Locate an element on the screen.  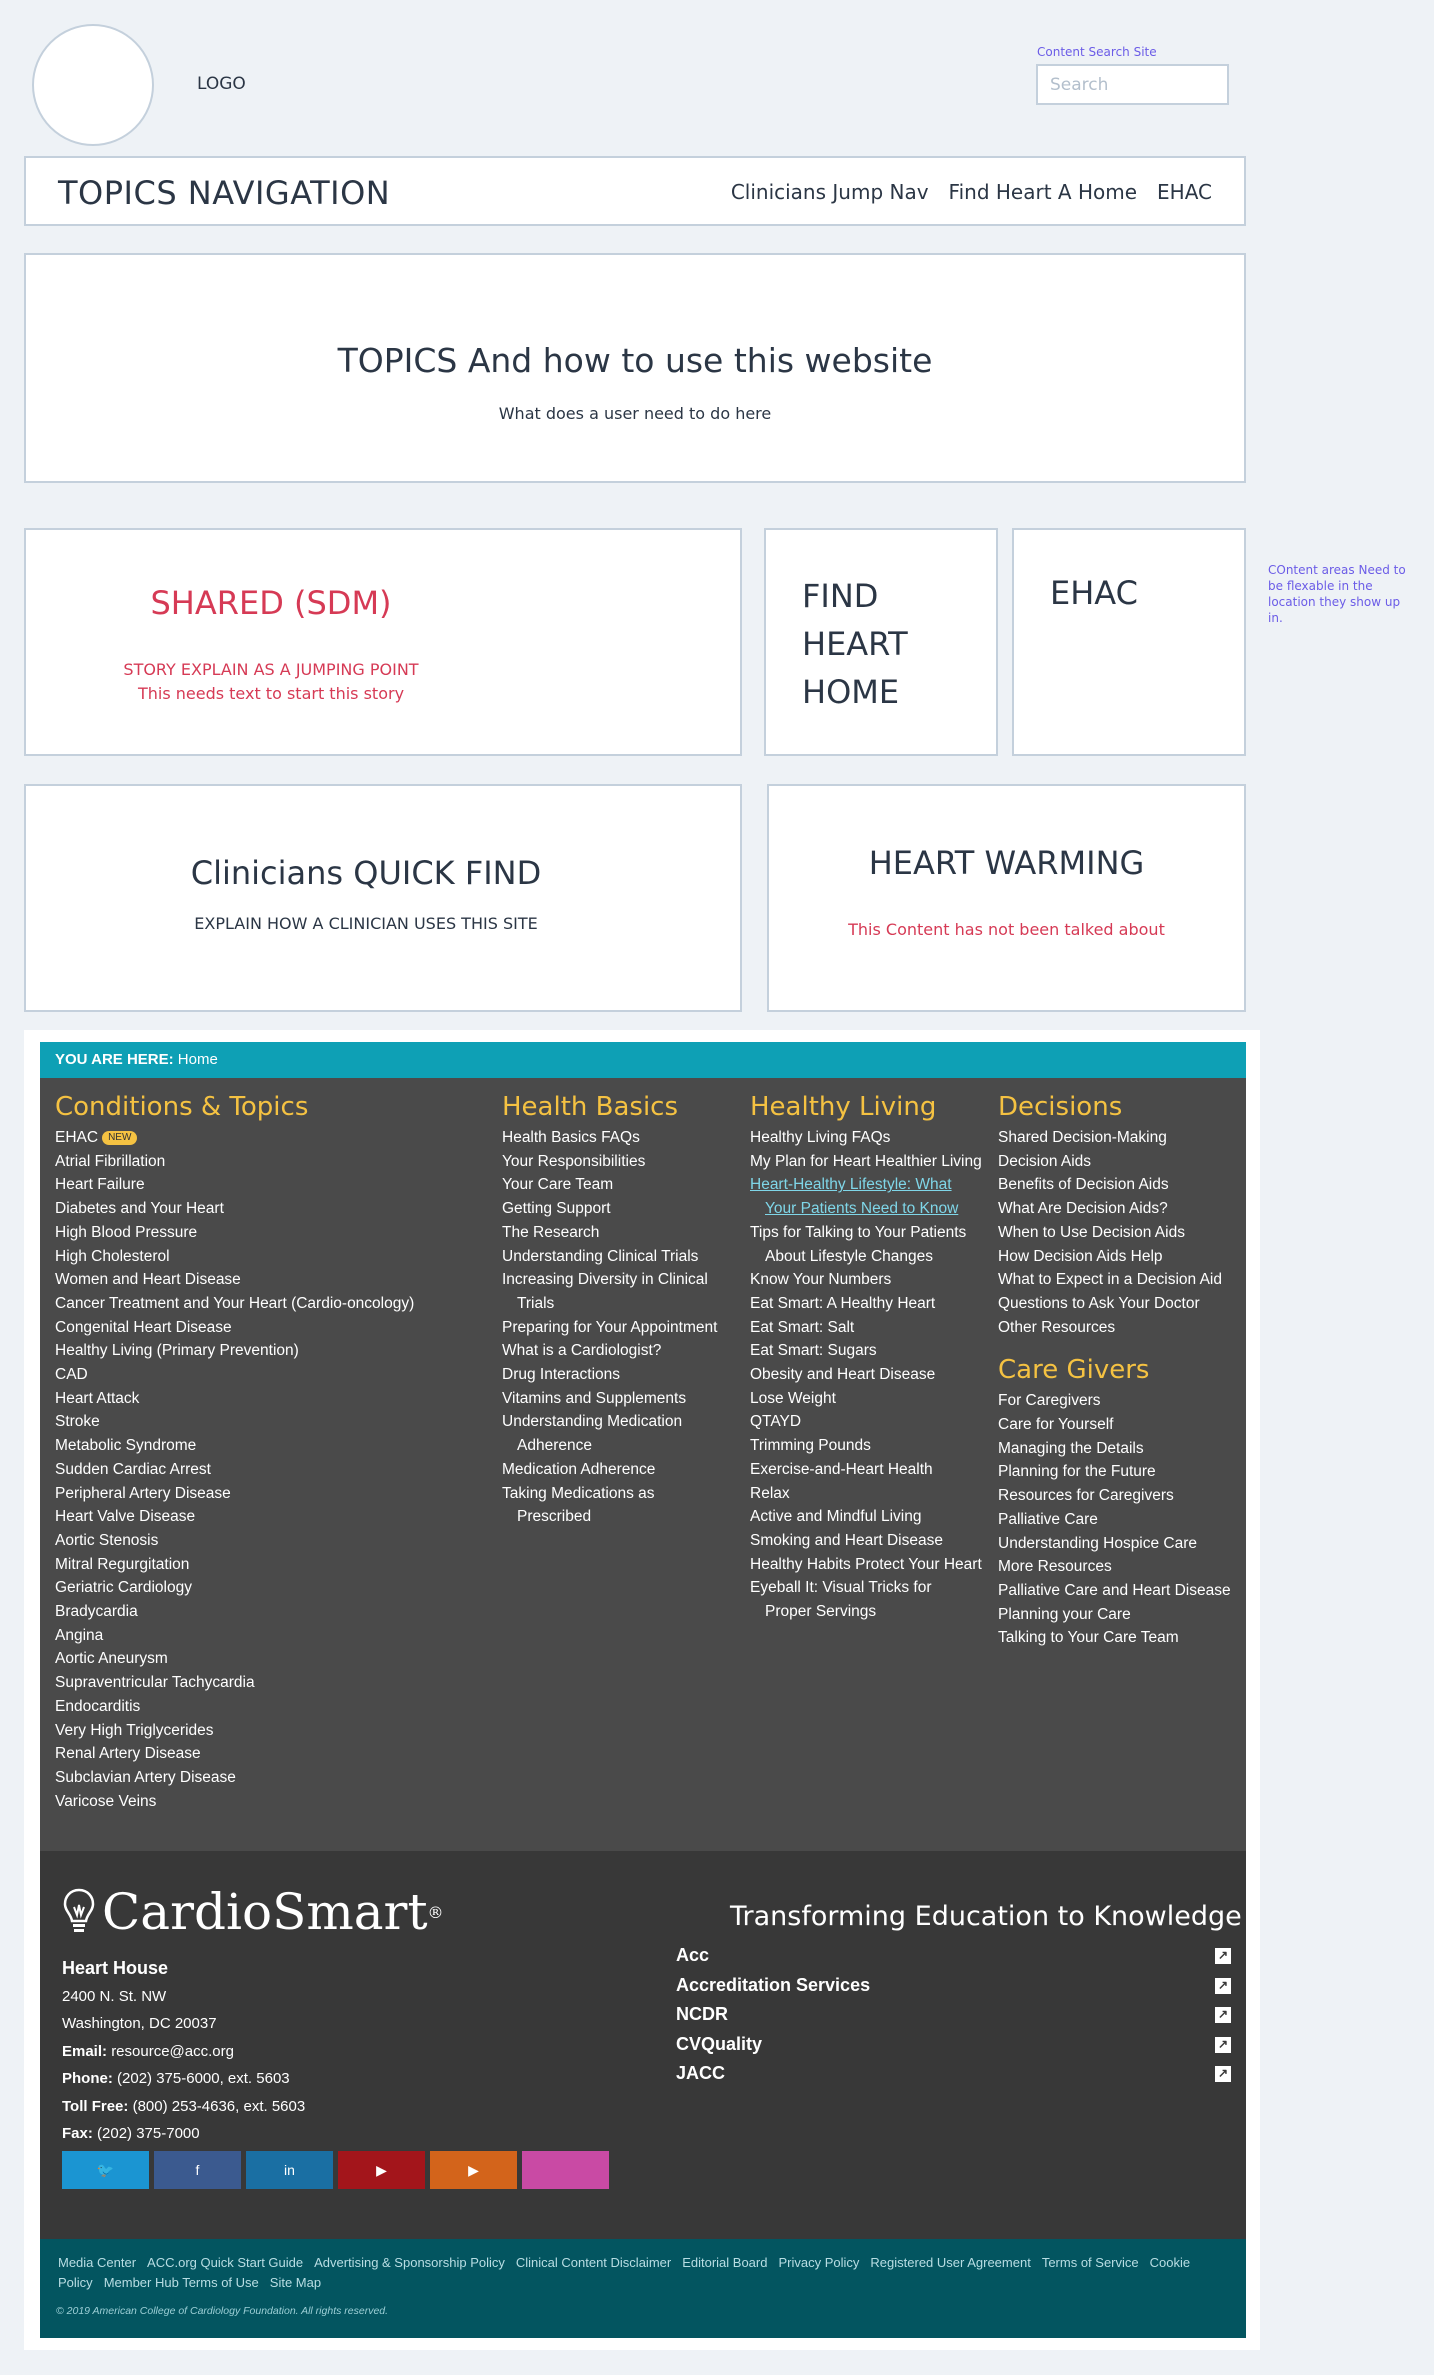
sitemap-link-more-resources: More Resources is located at coordinates (1118, 1567).